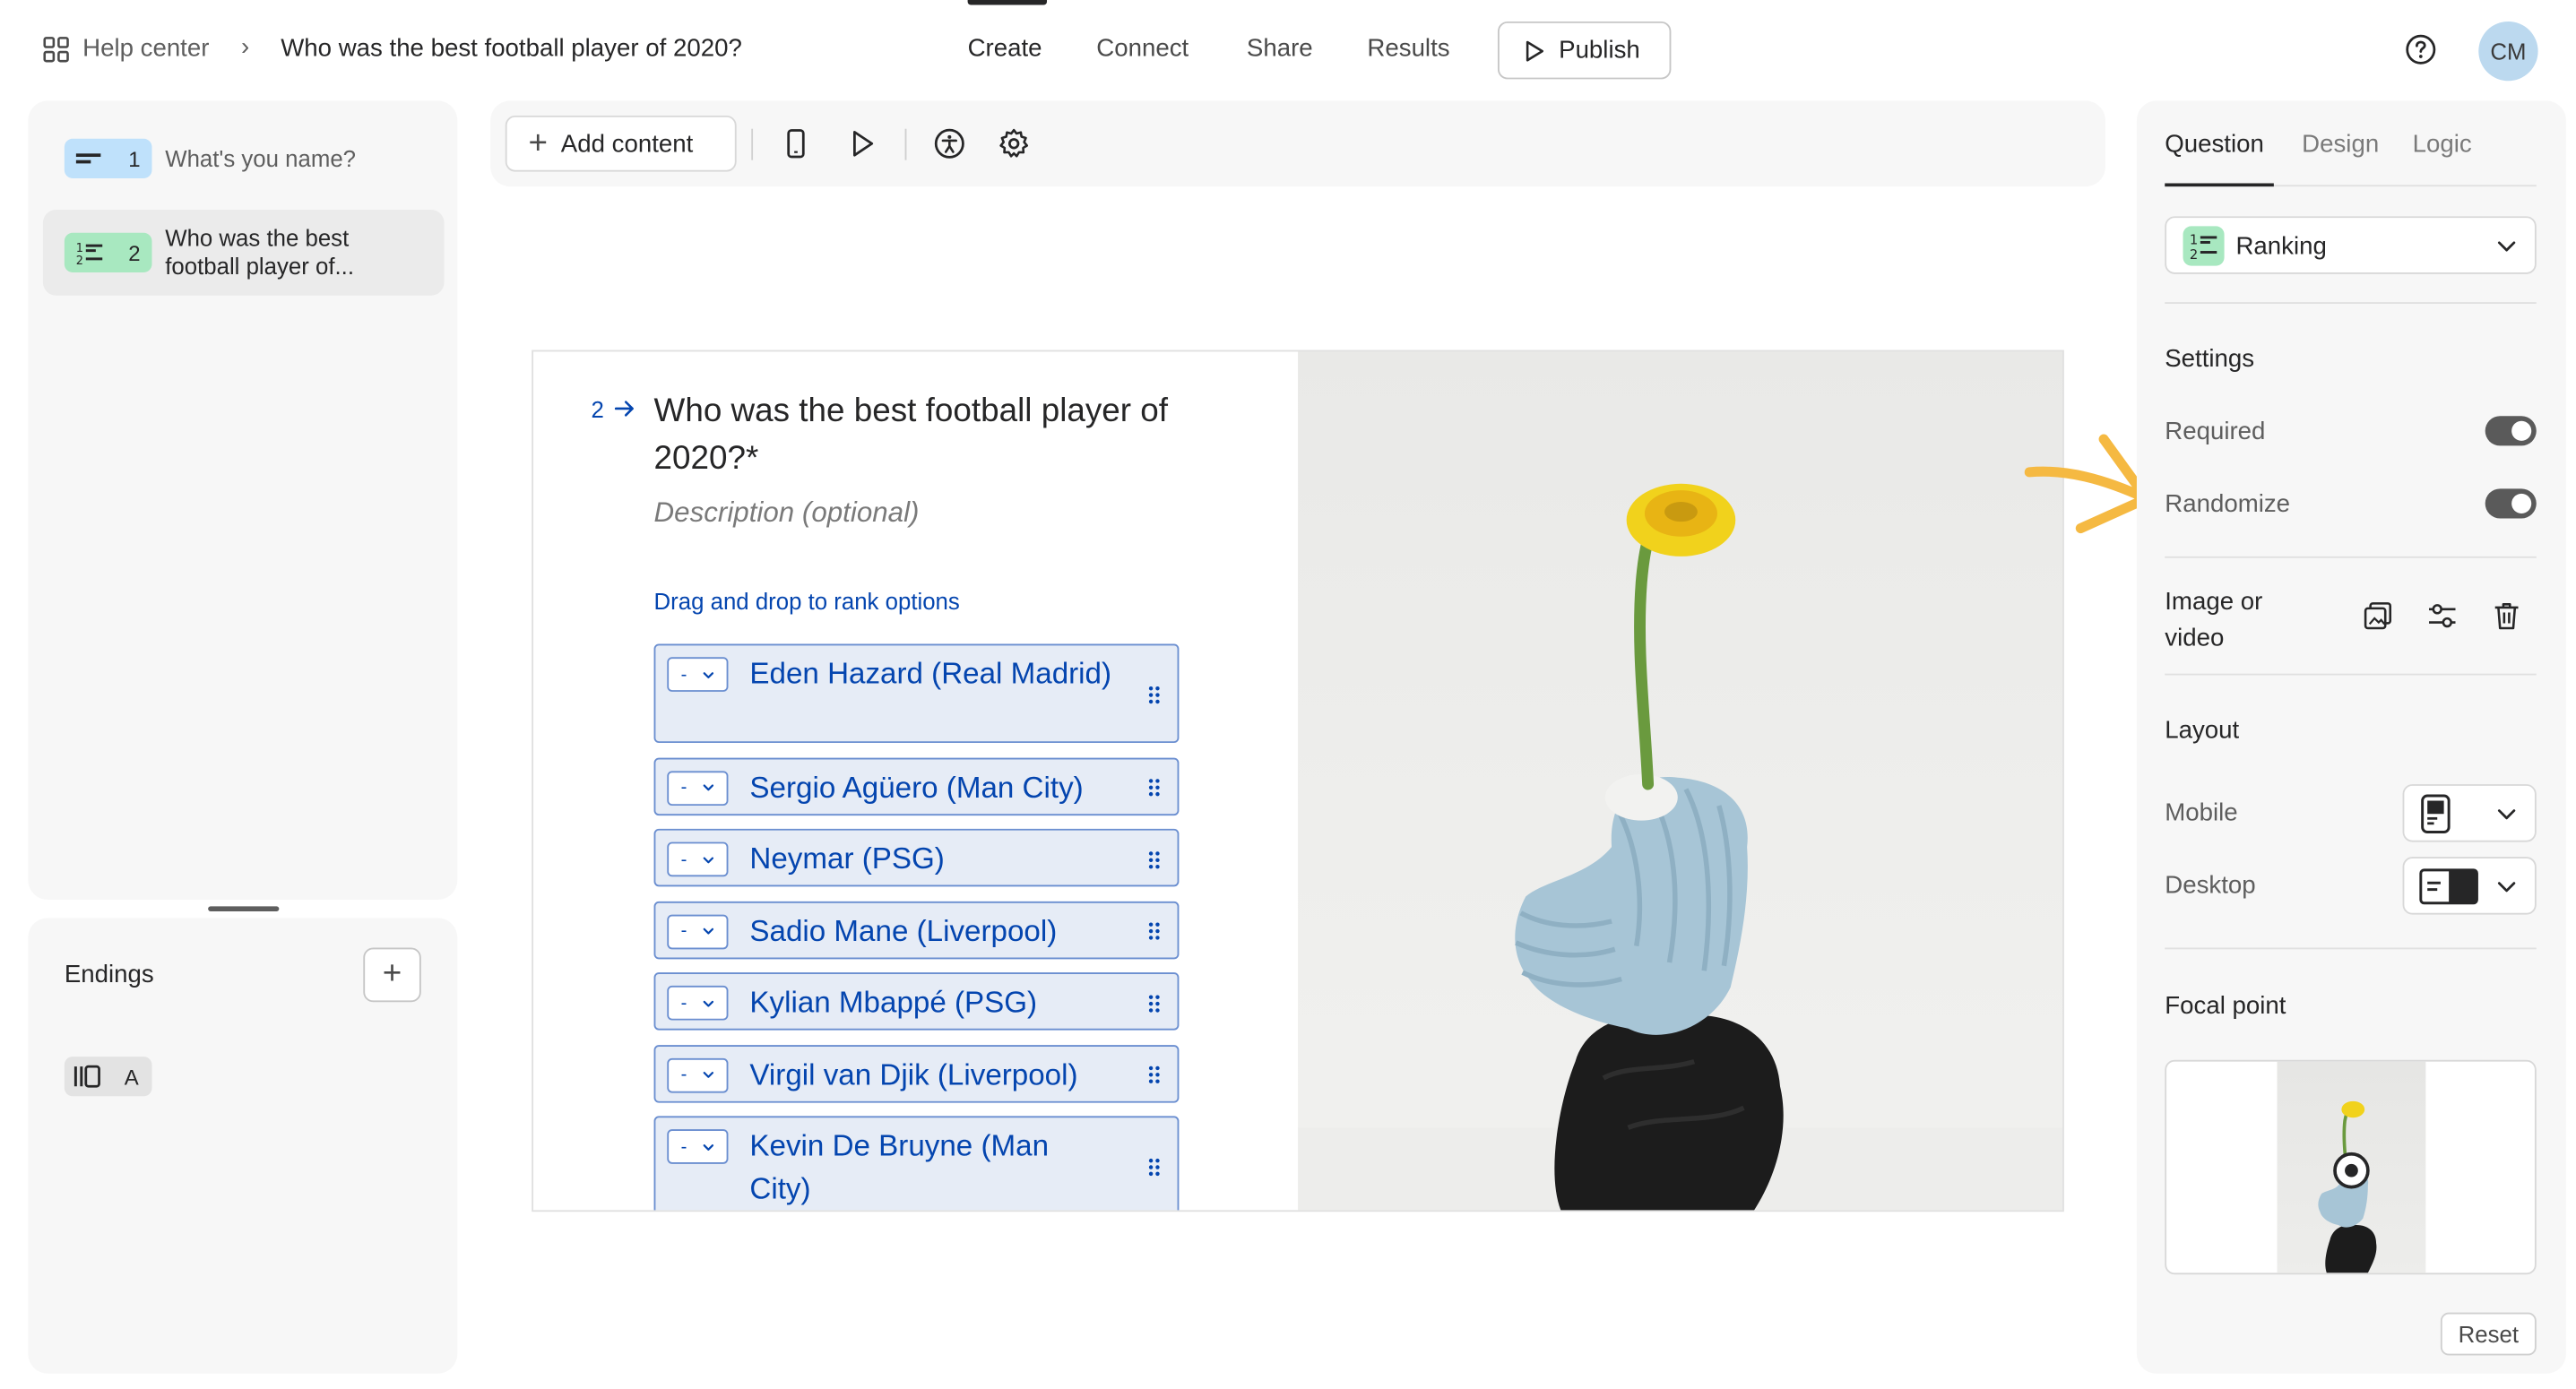 Image resolution: width=2576 pixels, height=1389 pixels. I want to click on ranking-hint: Drag and drop to rank options, so click(806, 601).